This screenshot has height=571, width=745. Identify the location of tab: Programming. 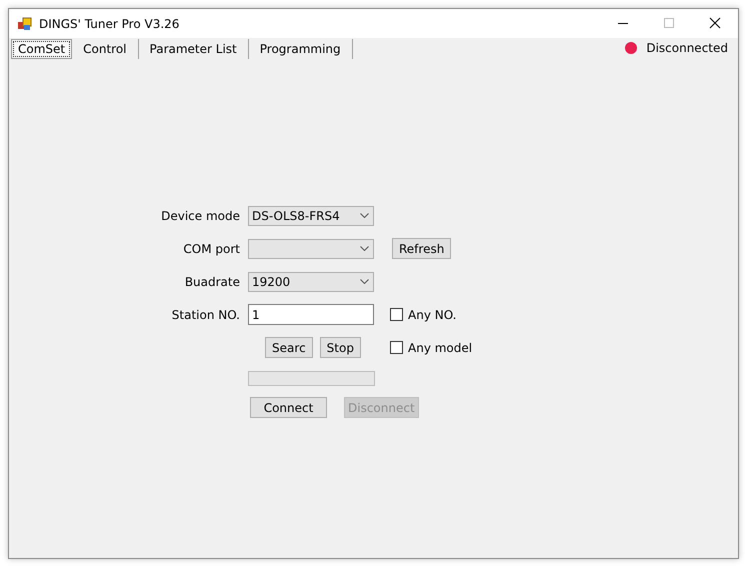
(300, 49).